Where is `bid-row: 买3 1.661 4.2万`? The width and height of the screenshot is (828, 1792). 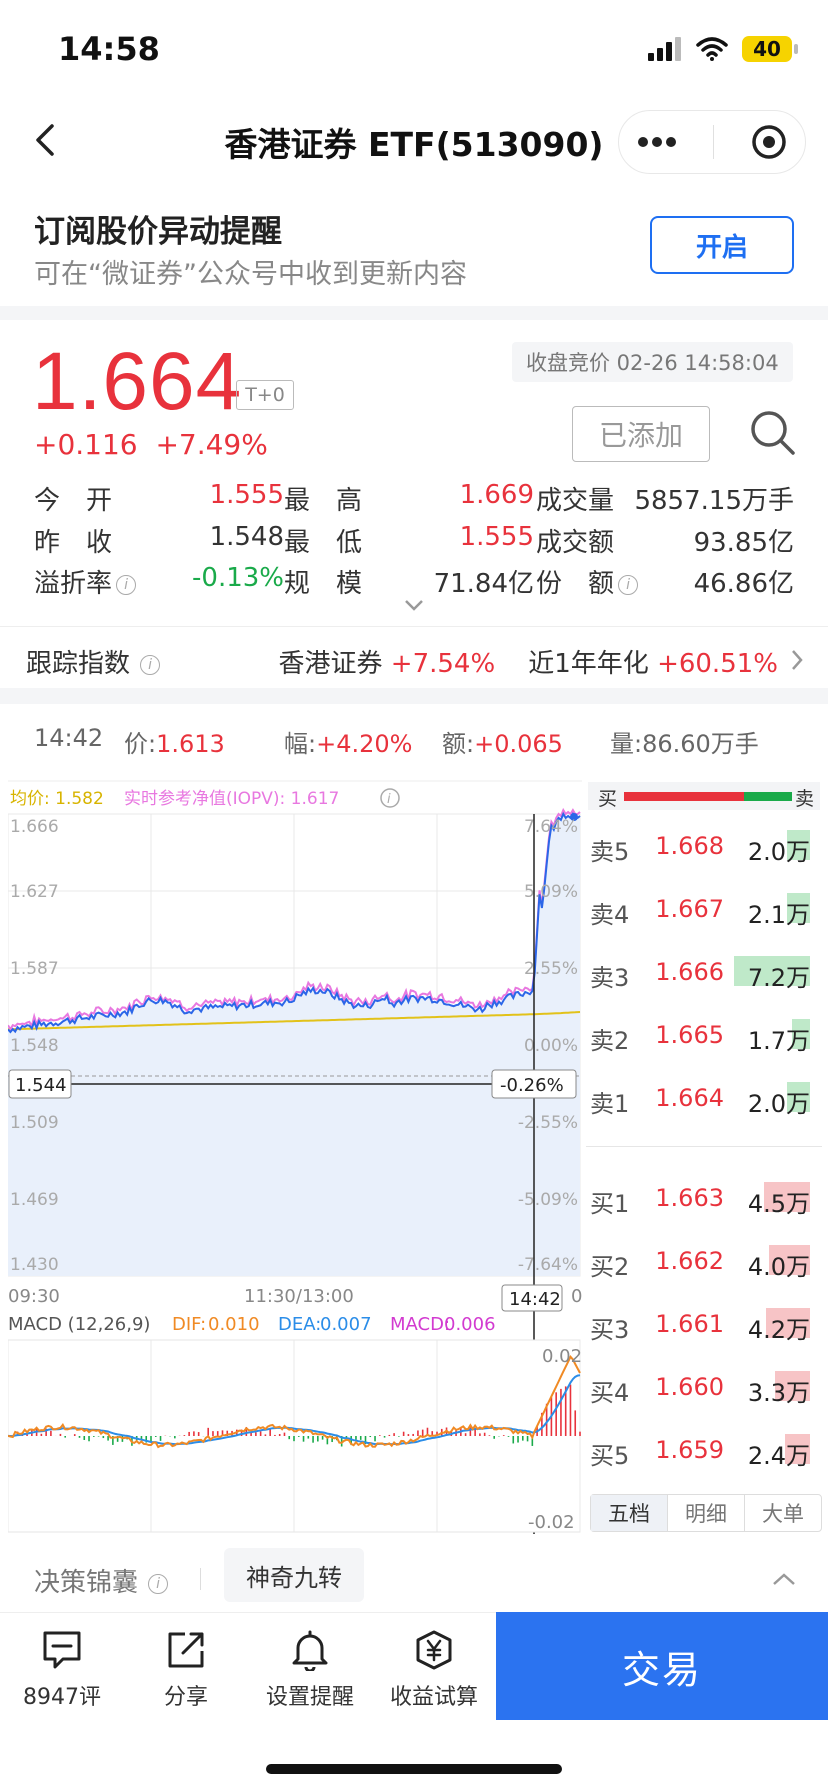
bid-row: 买3 1.661 4.2万 is located at coordinates (704, 1324).